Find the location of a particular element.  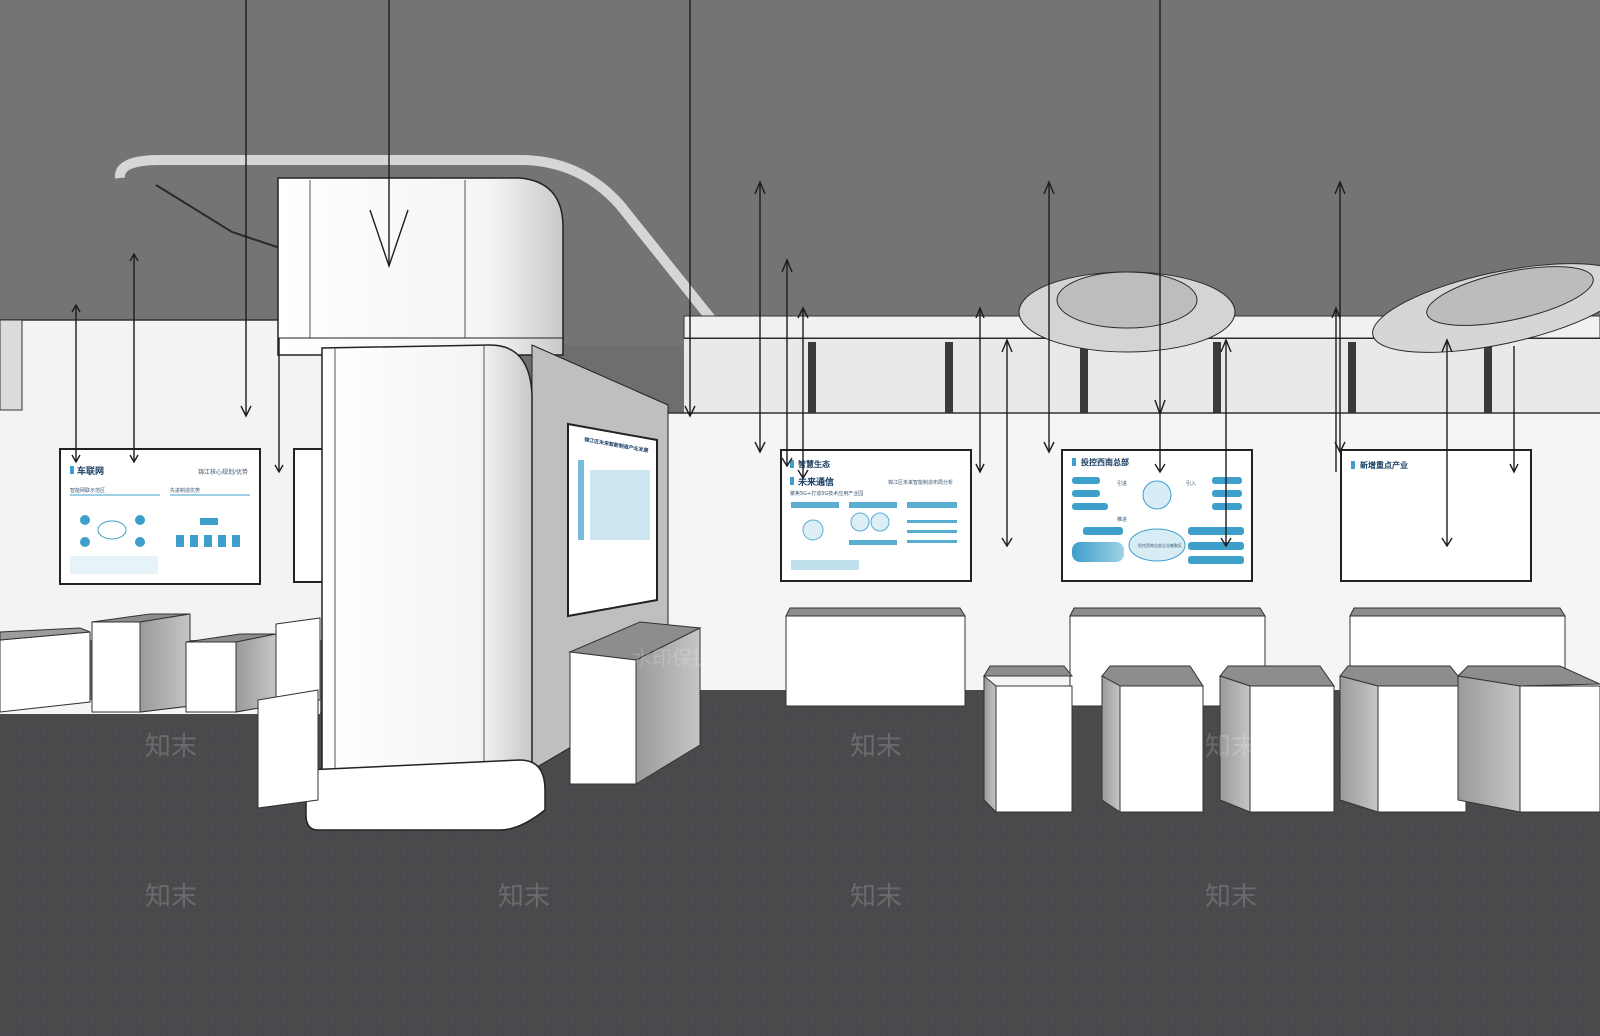

center-board-right-note: 锦江区未来智能制造布局分析 is located at coordinates (920, 482).